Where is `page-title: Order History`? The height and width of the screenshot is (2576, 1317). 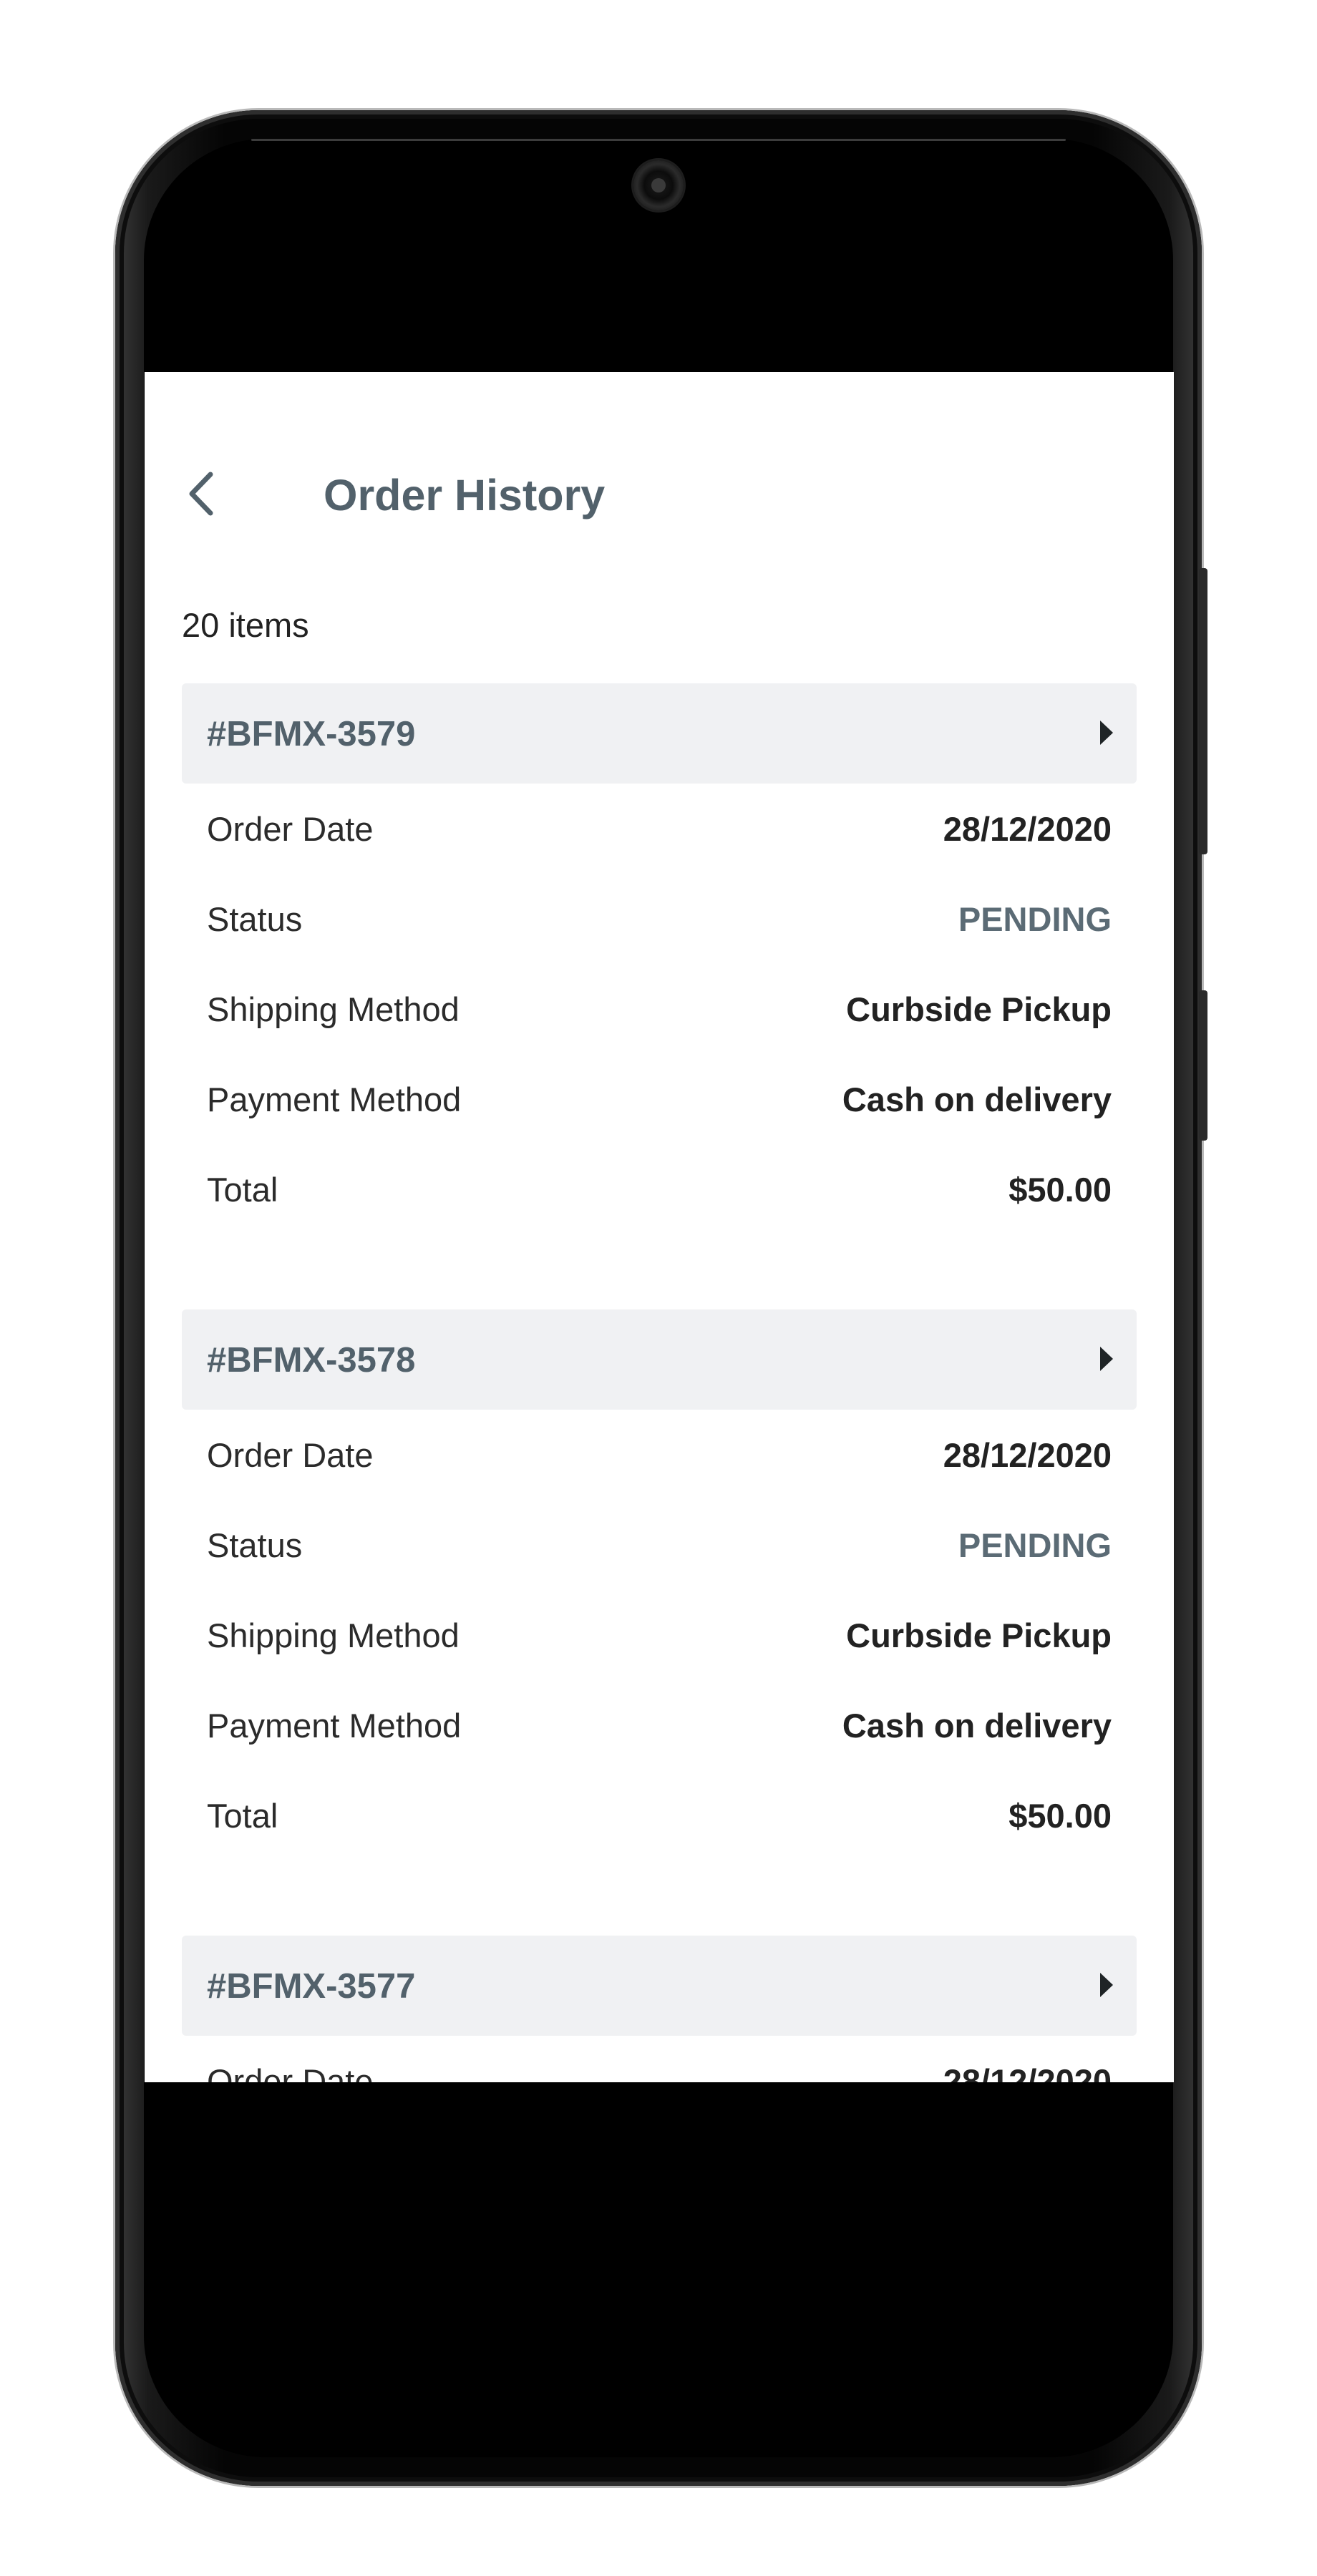
page-title: Order History is located at coordinates (465, 495).